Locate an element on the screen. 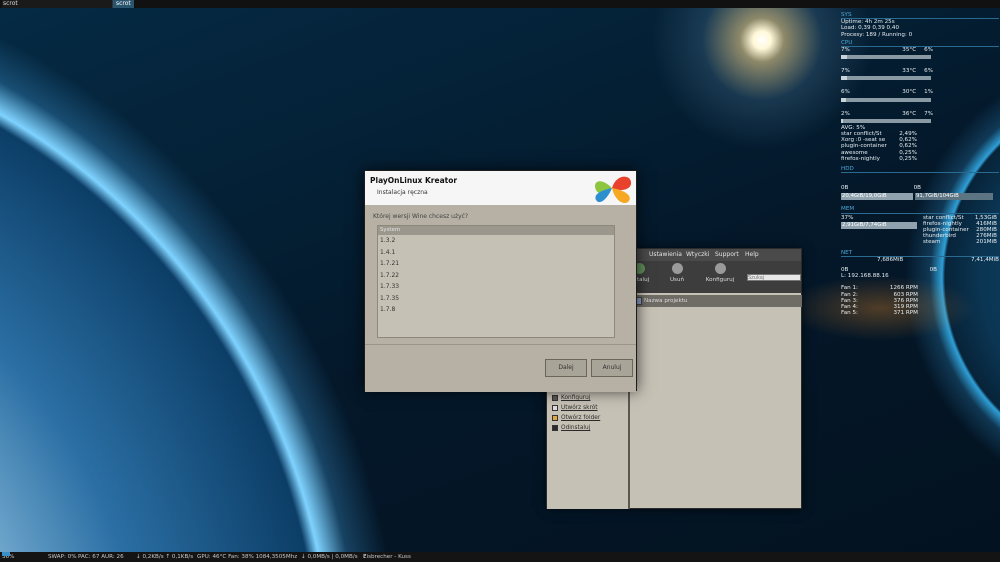 This screenshot has height=562, width=1000. list-item: 1.7.35 is located at coordinates (496, 299).